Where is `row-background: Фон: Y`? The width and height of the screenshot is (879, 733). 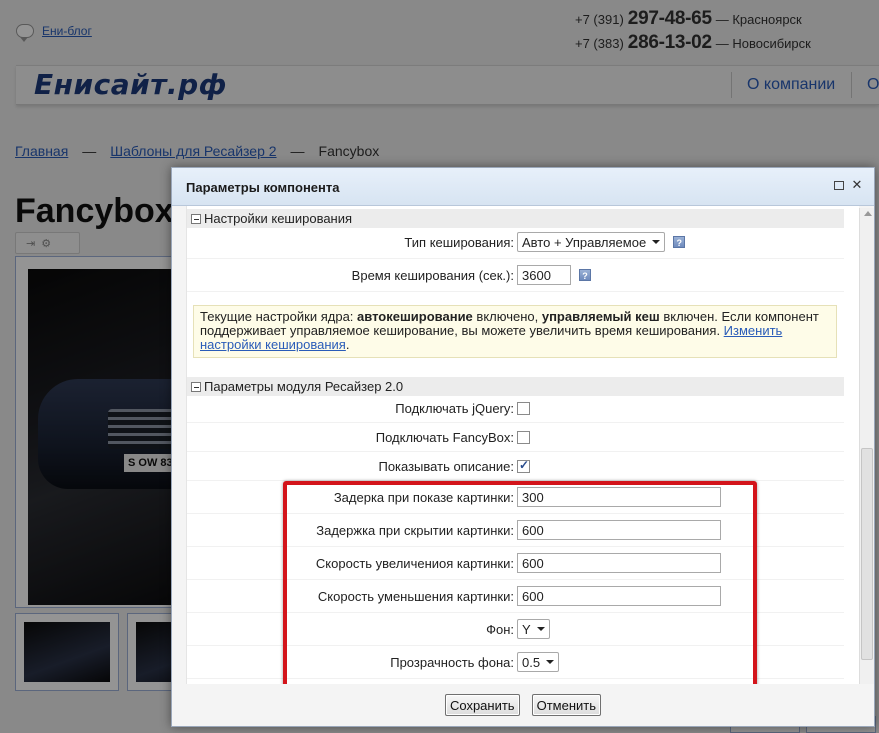
row-background: Фон: Y is located at coordinates (515, 629).